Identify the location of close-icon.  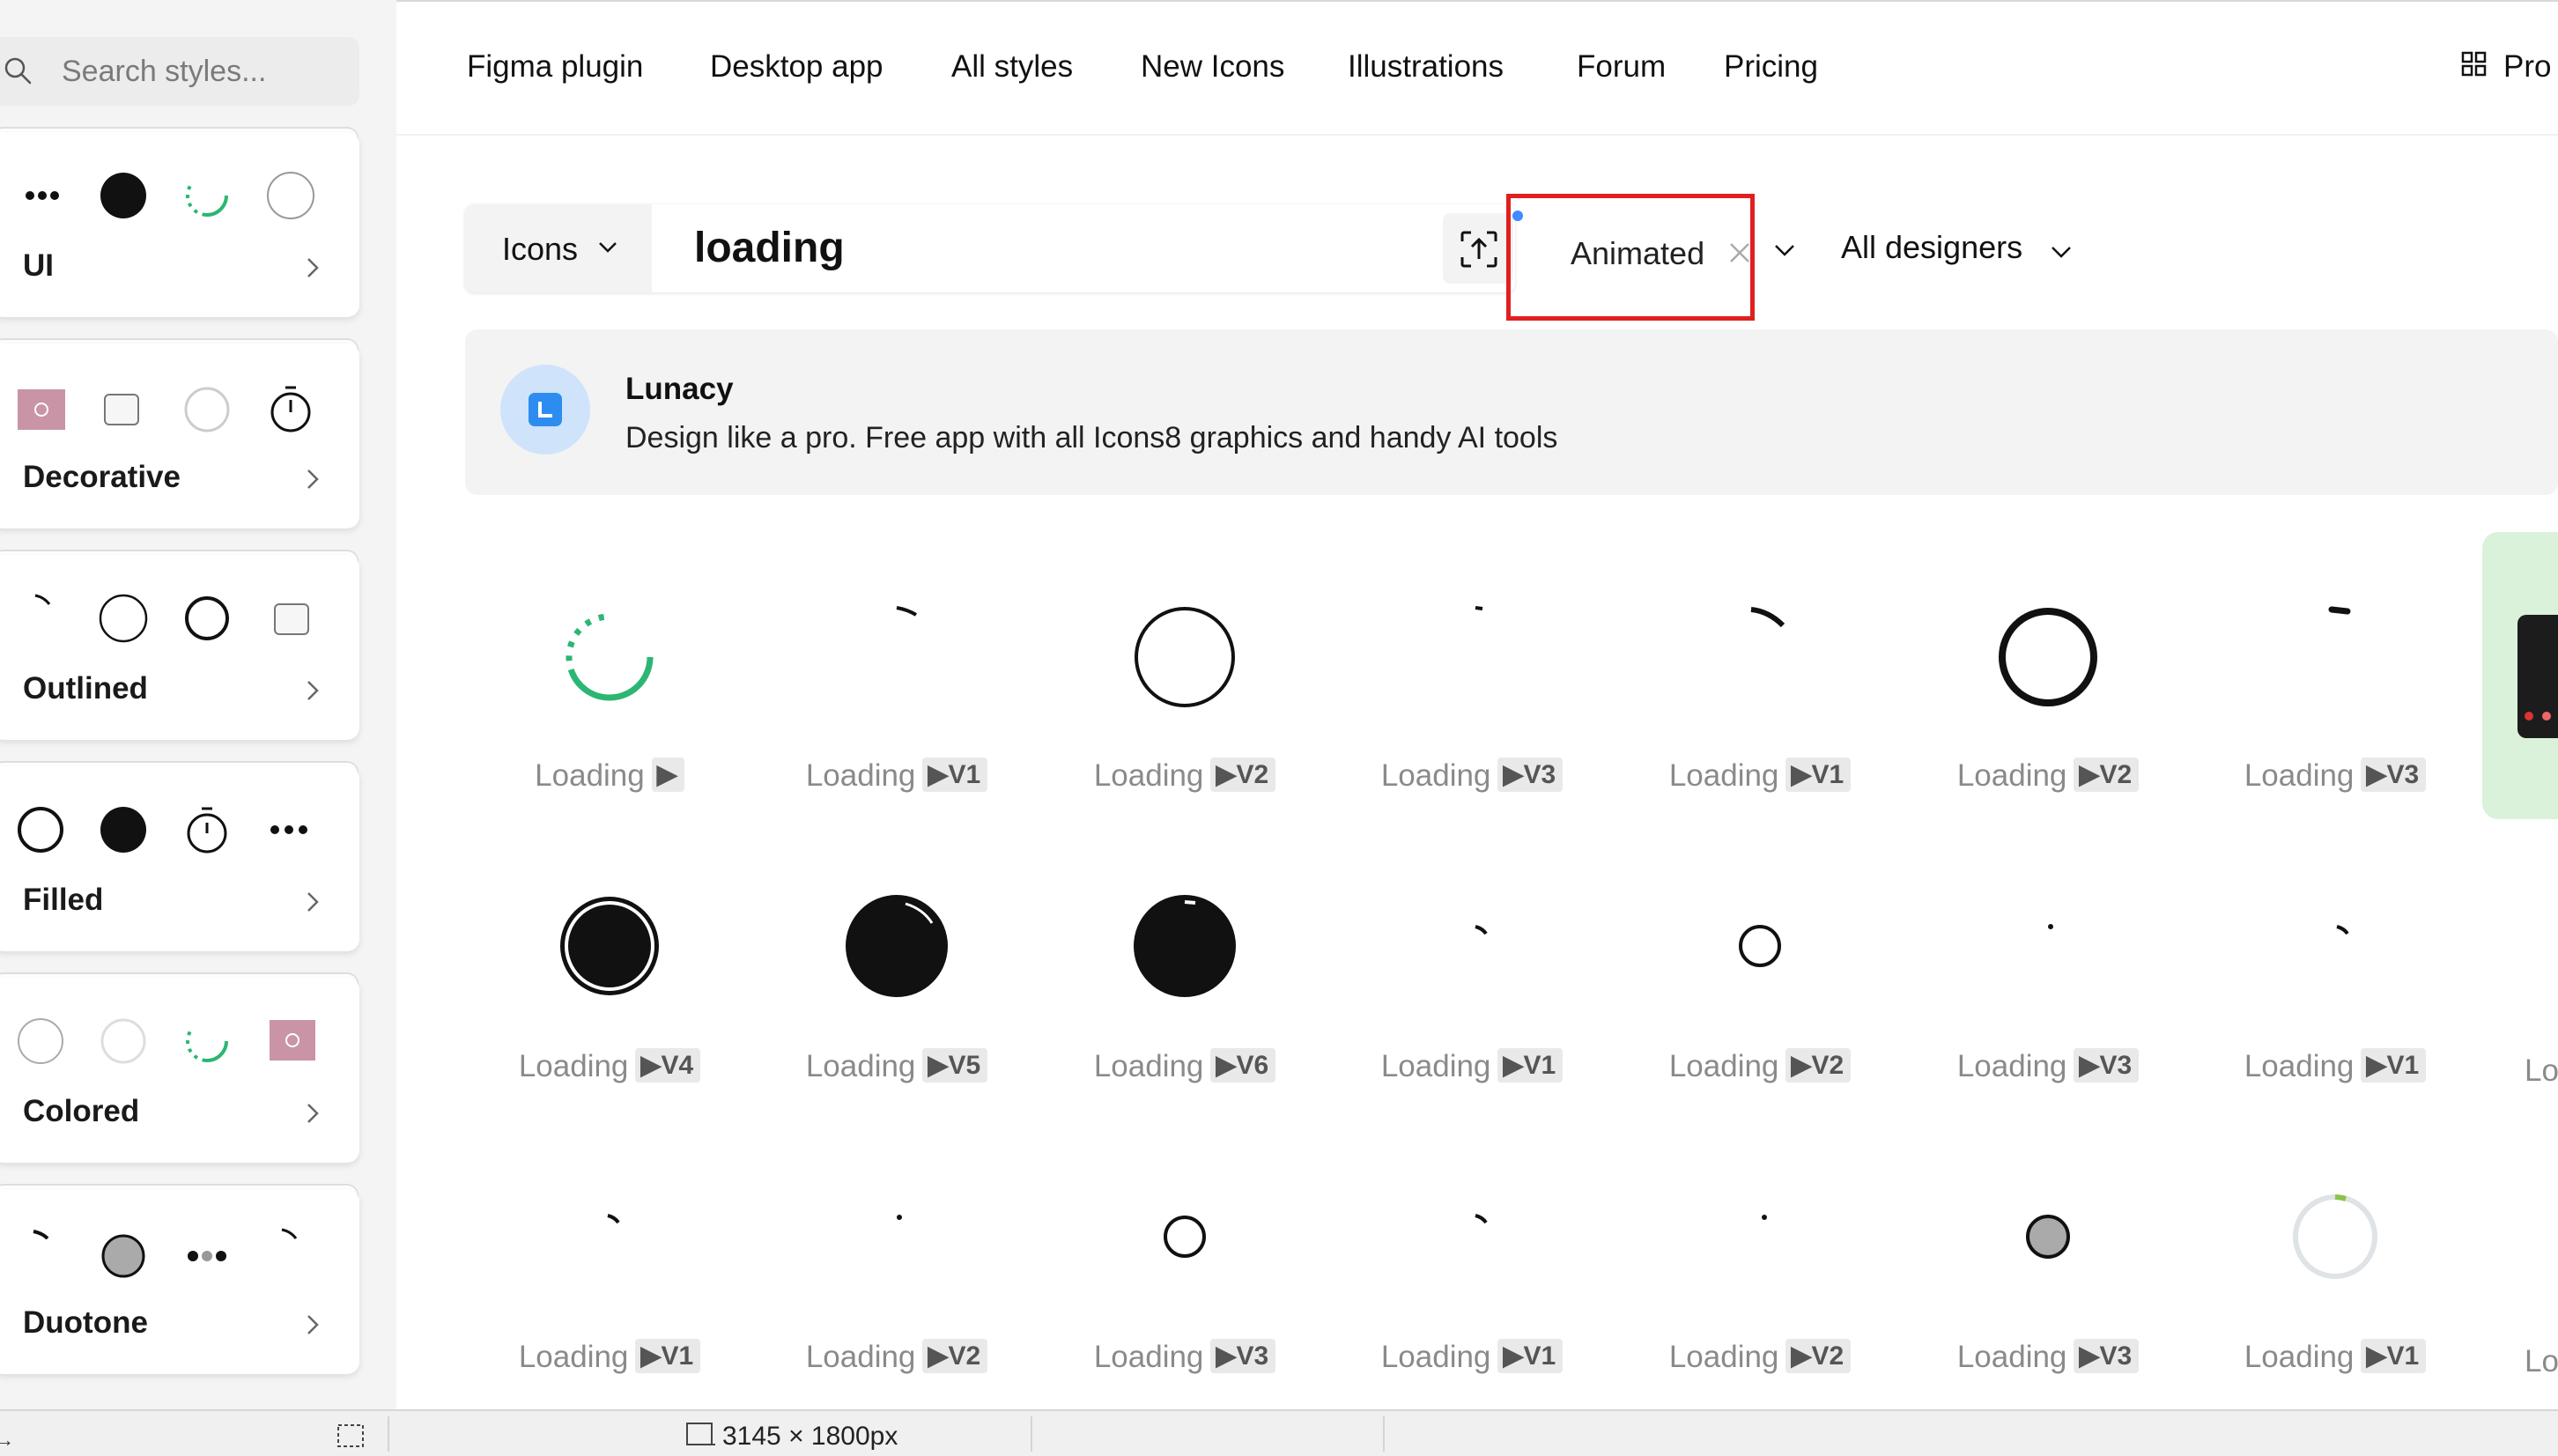
(1740, 252).